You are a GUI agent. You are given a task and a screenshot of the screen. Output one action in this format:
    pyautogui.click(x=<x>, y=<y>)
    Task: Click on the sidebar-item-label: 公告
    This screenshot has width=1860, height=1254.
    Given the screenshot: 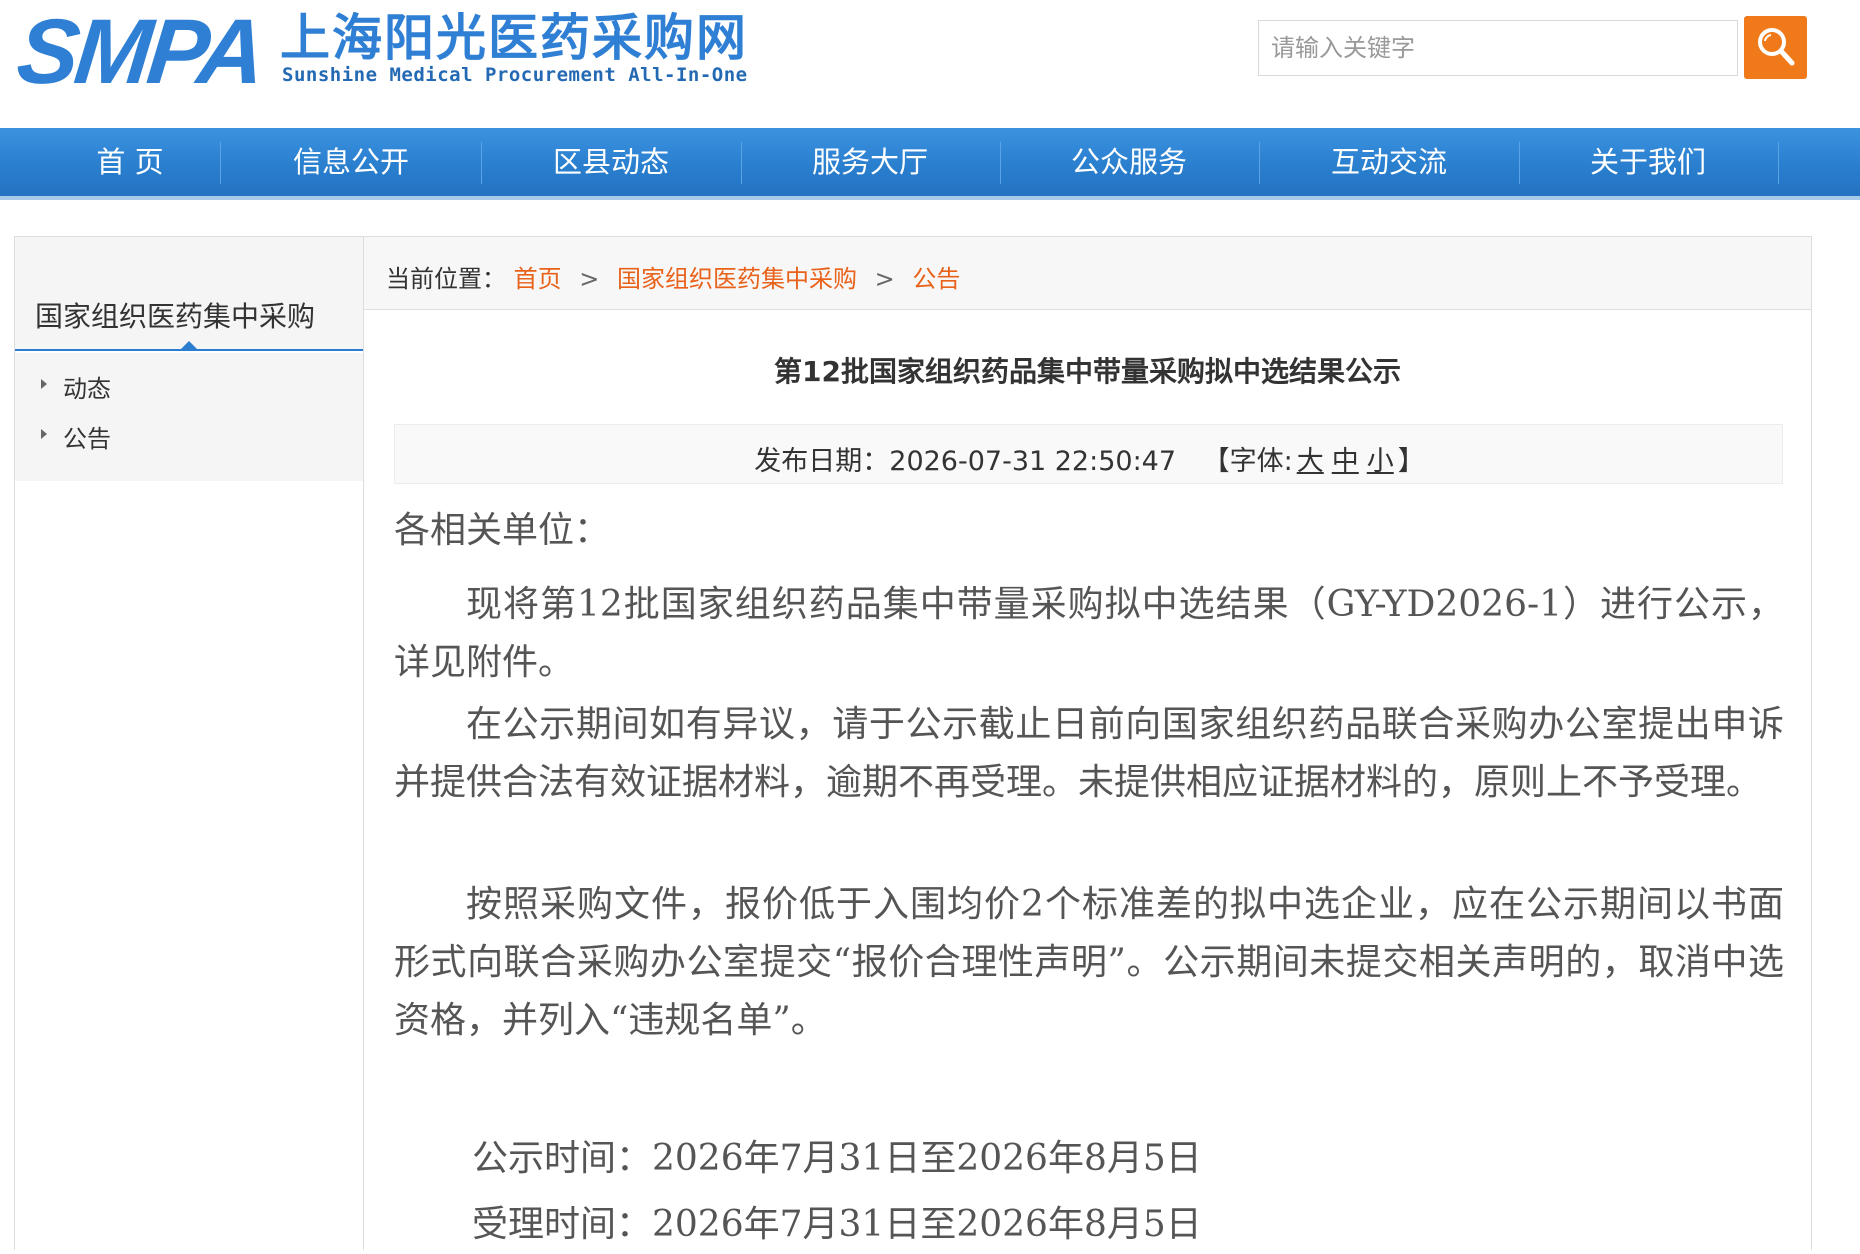 What is the action you would take?
    pyautogui.click(x=87, y=439)
    